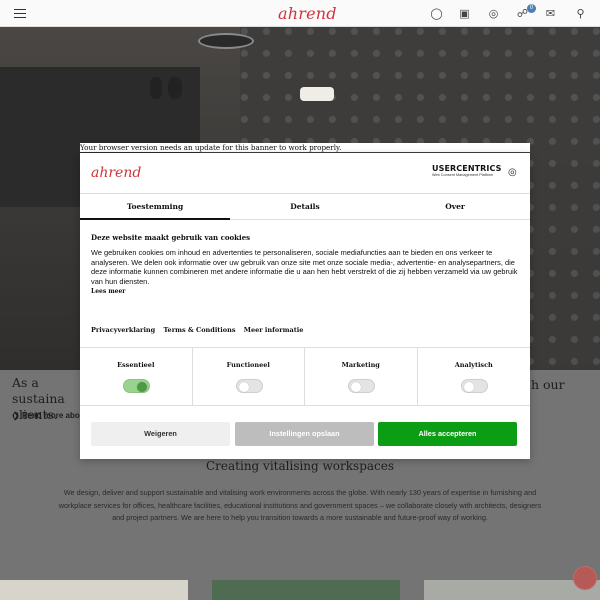 The height and width of the screenshot is (600, 600). What do you see at coordinates (474, 386) in the screenshot?
I see `analytisch-toggle` at bounding box center [474, 386].